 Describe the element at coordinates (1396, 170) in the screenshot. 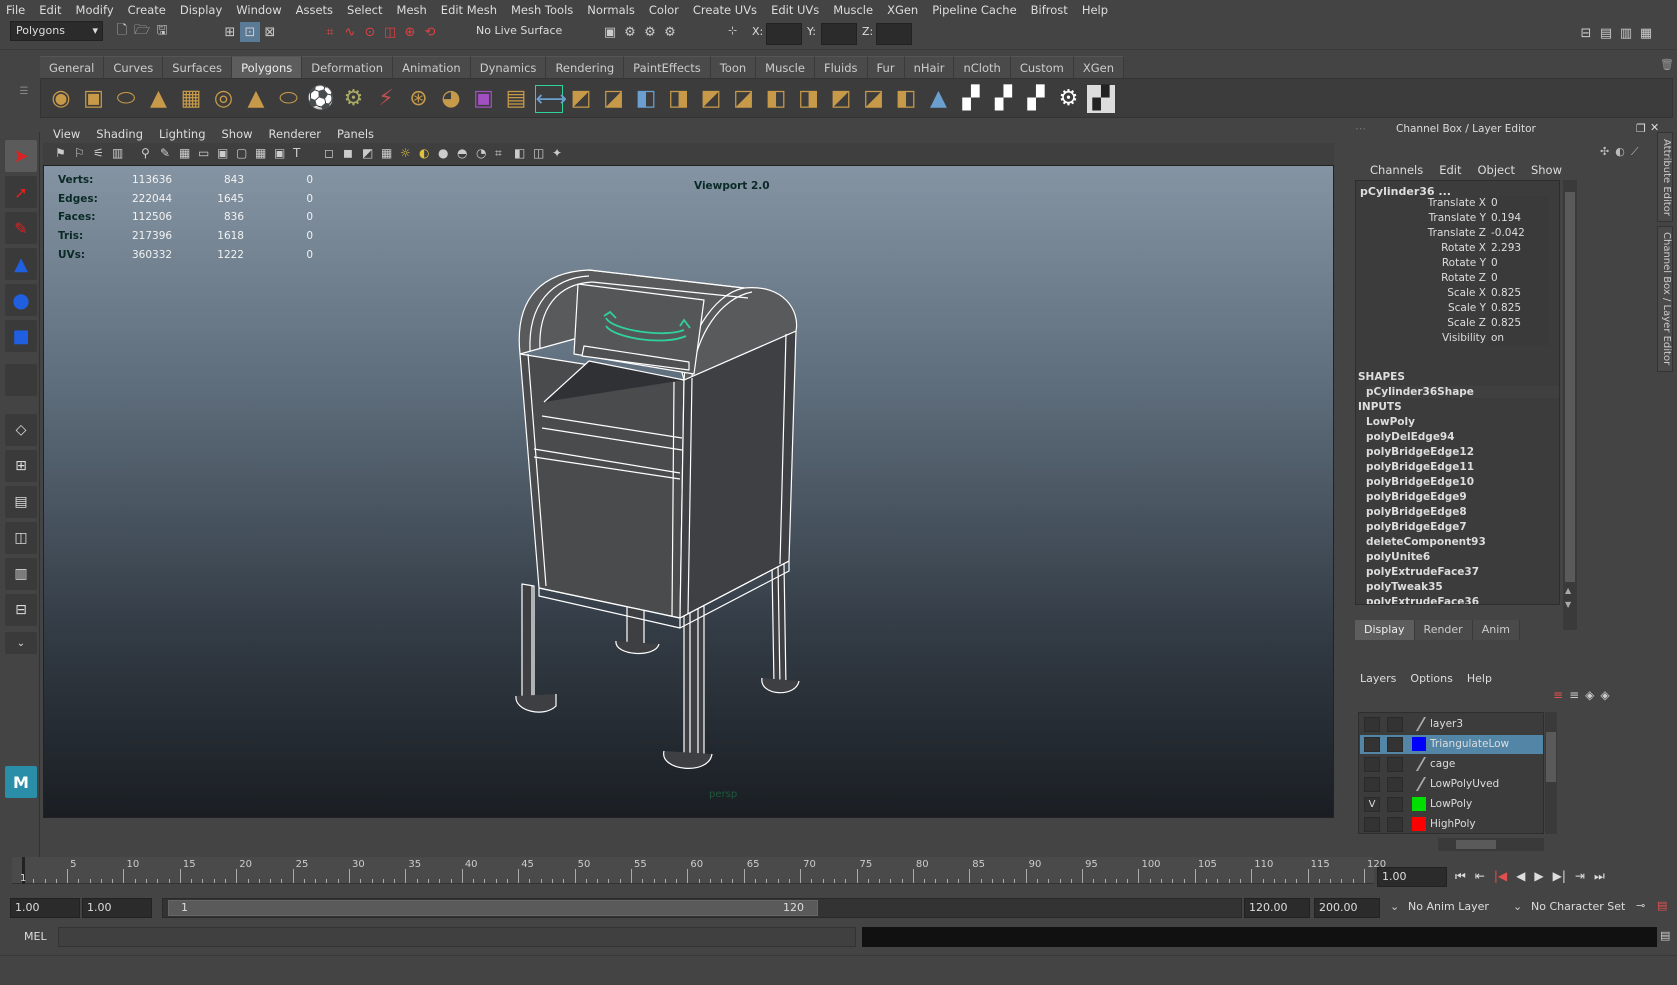

I see `channel-box-menu-item: Channels` at that location.